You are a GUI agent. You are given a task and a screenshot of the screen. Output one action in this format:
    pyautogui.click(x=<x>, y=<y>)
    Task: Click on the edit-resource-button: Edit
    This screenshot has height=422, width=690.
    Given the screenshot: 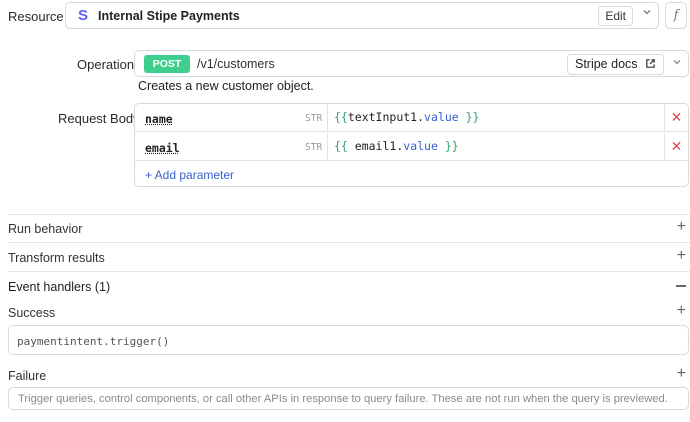 What is the action you would take?
    pyautogui.click(x=615, y=16)
    